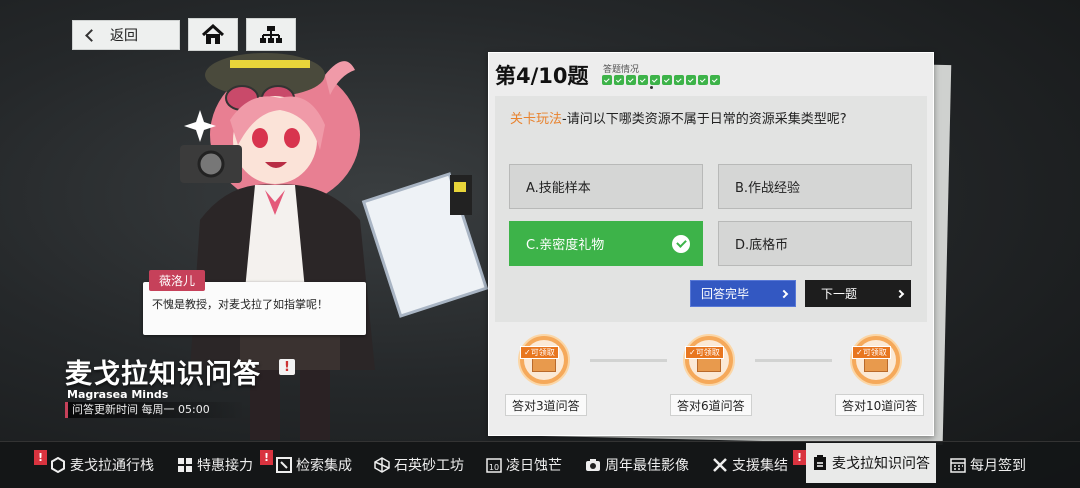  What do you see at coordinates (91, 35) in the screenshot?
I see `chevron-left-icon` at bounding box center [91, 35].